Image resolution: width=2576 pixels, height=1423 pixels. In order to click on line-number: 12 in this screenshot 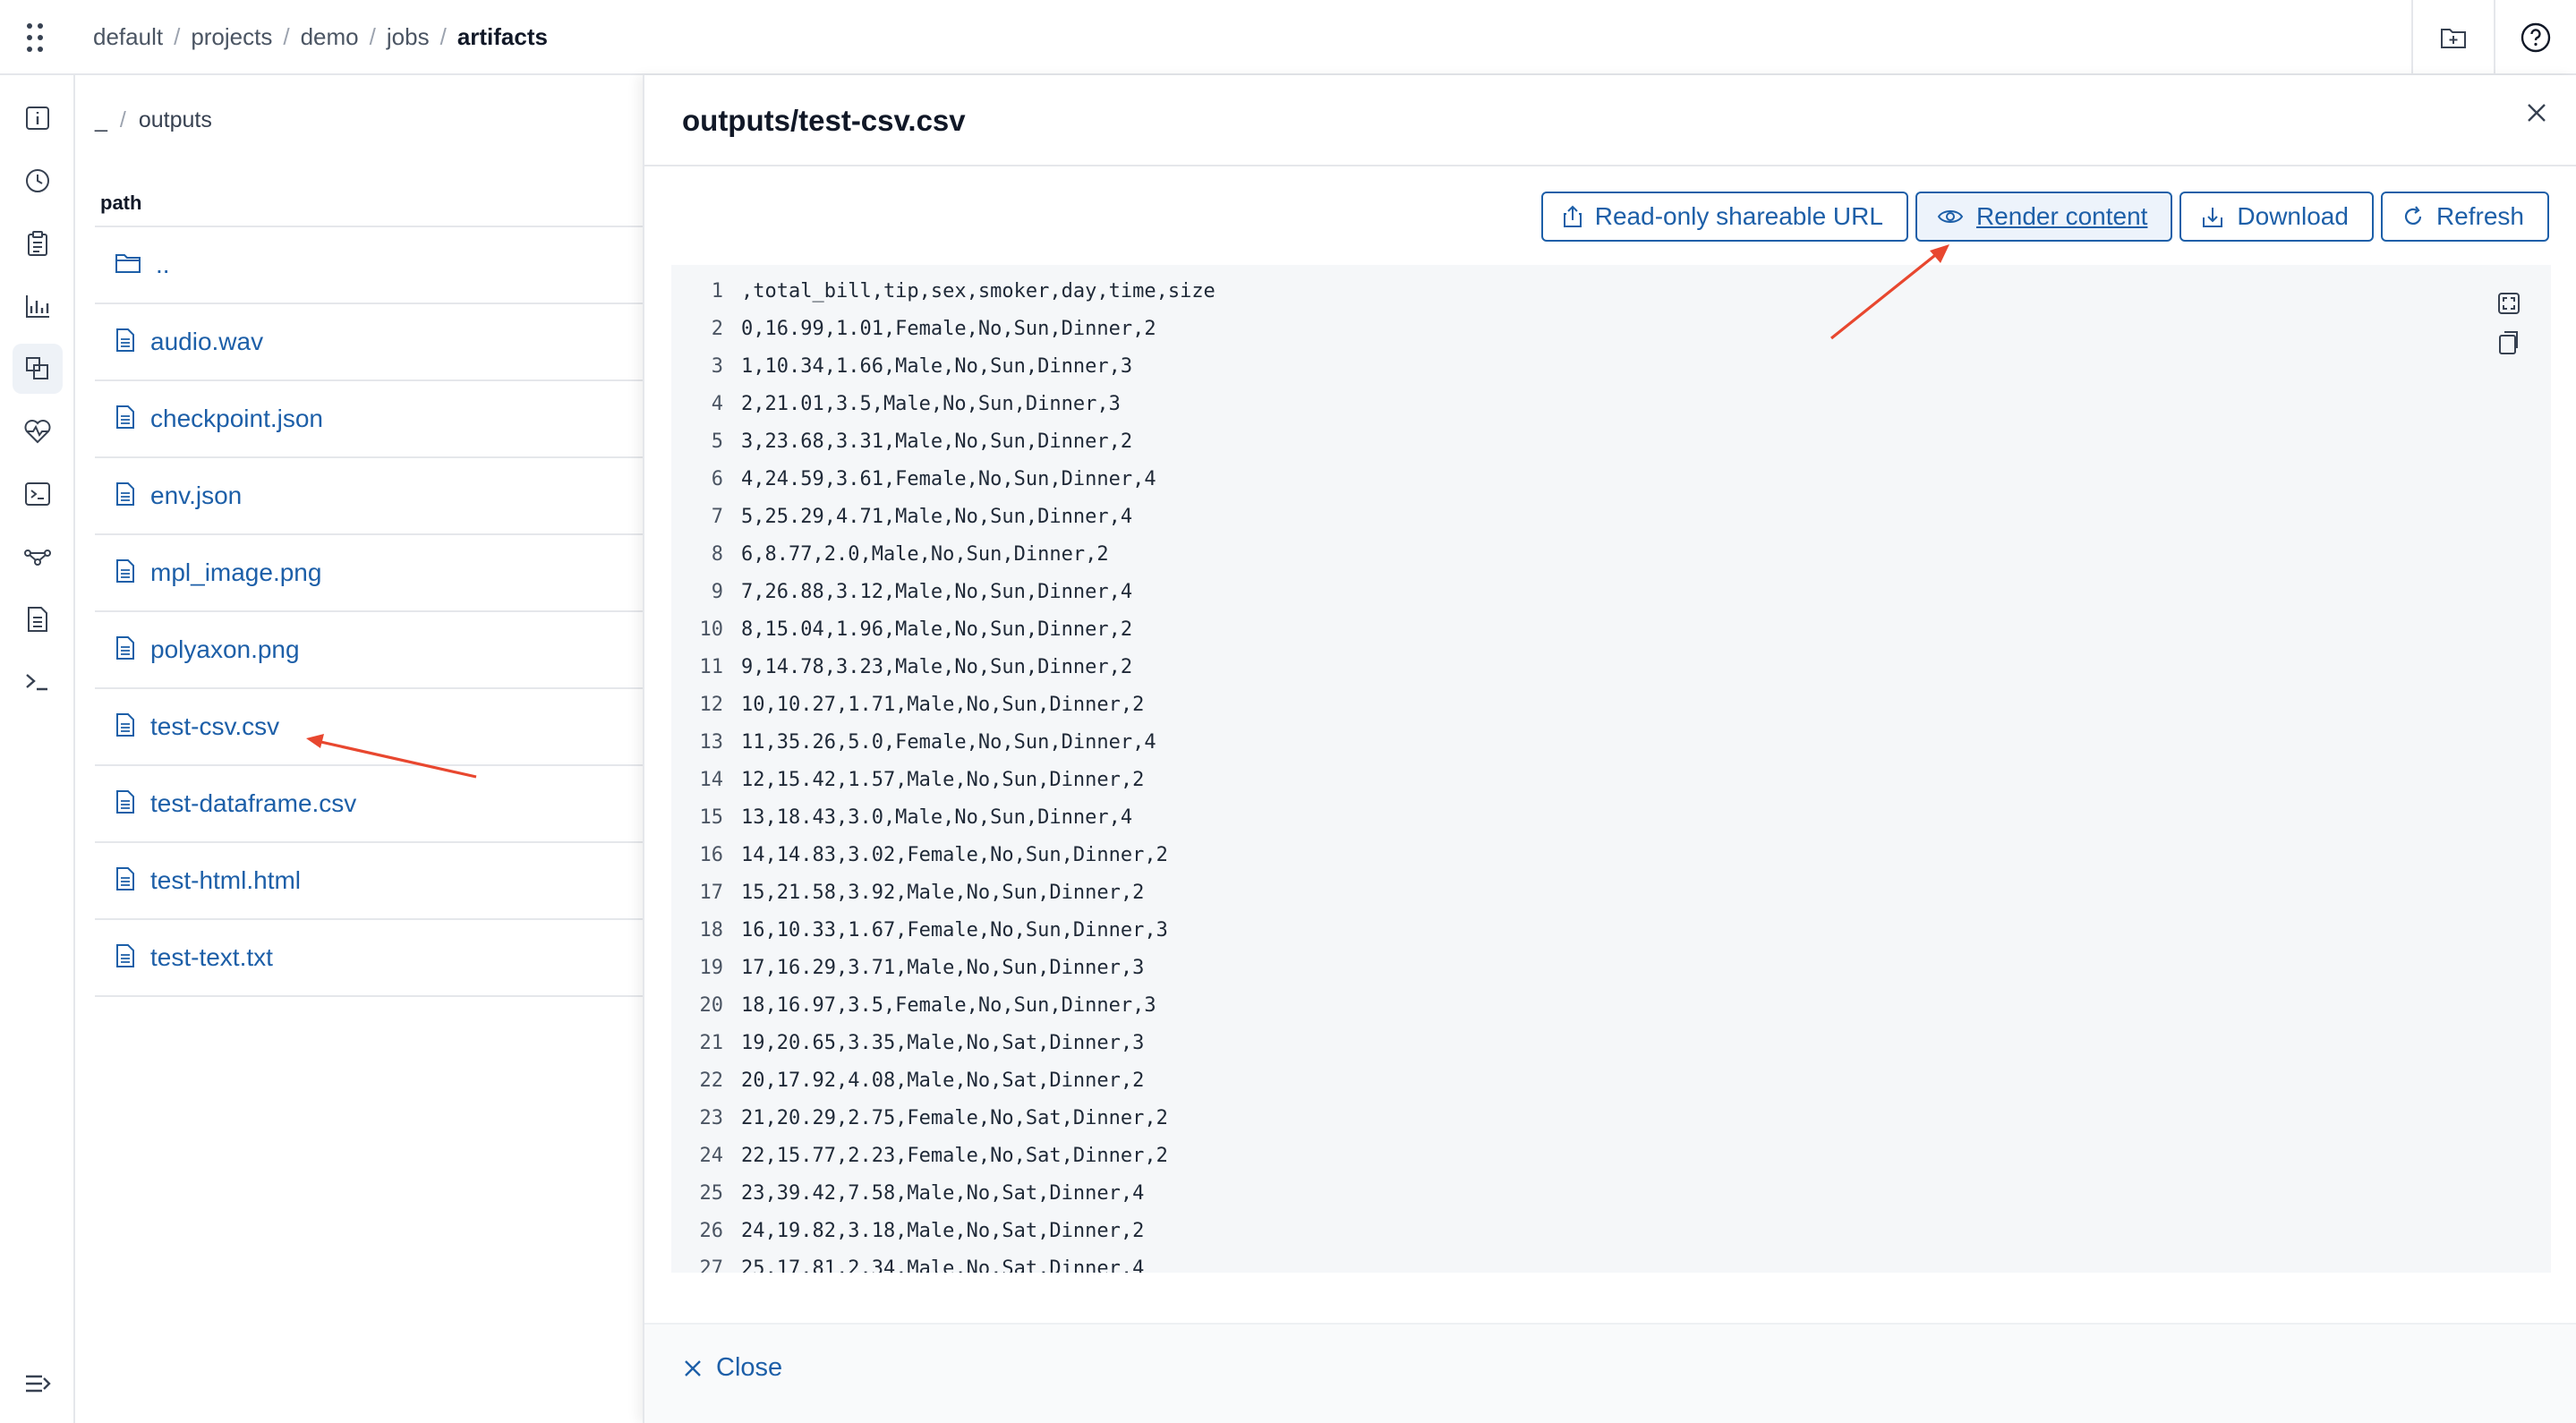, I will do `click(711, 704)`.